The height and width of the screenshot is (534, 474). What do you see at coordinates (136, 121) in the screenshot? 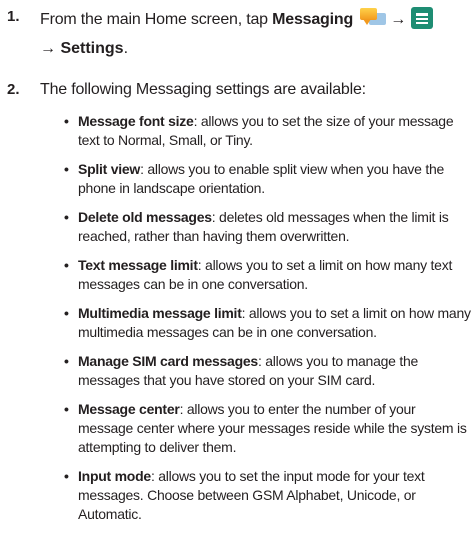
I see `setting-term: Message font size` at bounding box center [136, 121].